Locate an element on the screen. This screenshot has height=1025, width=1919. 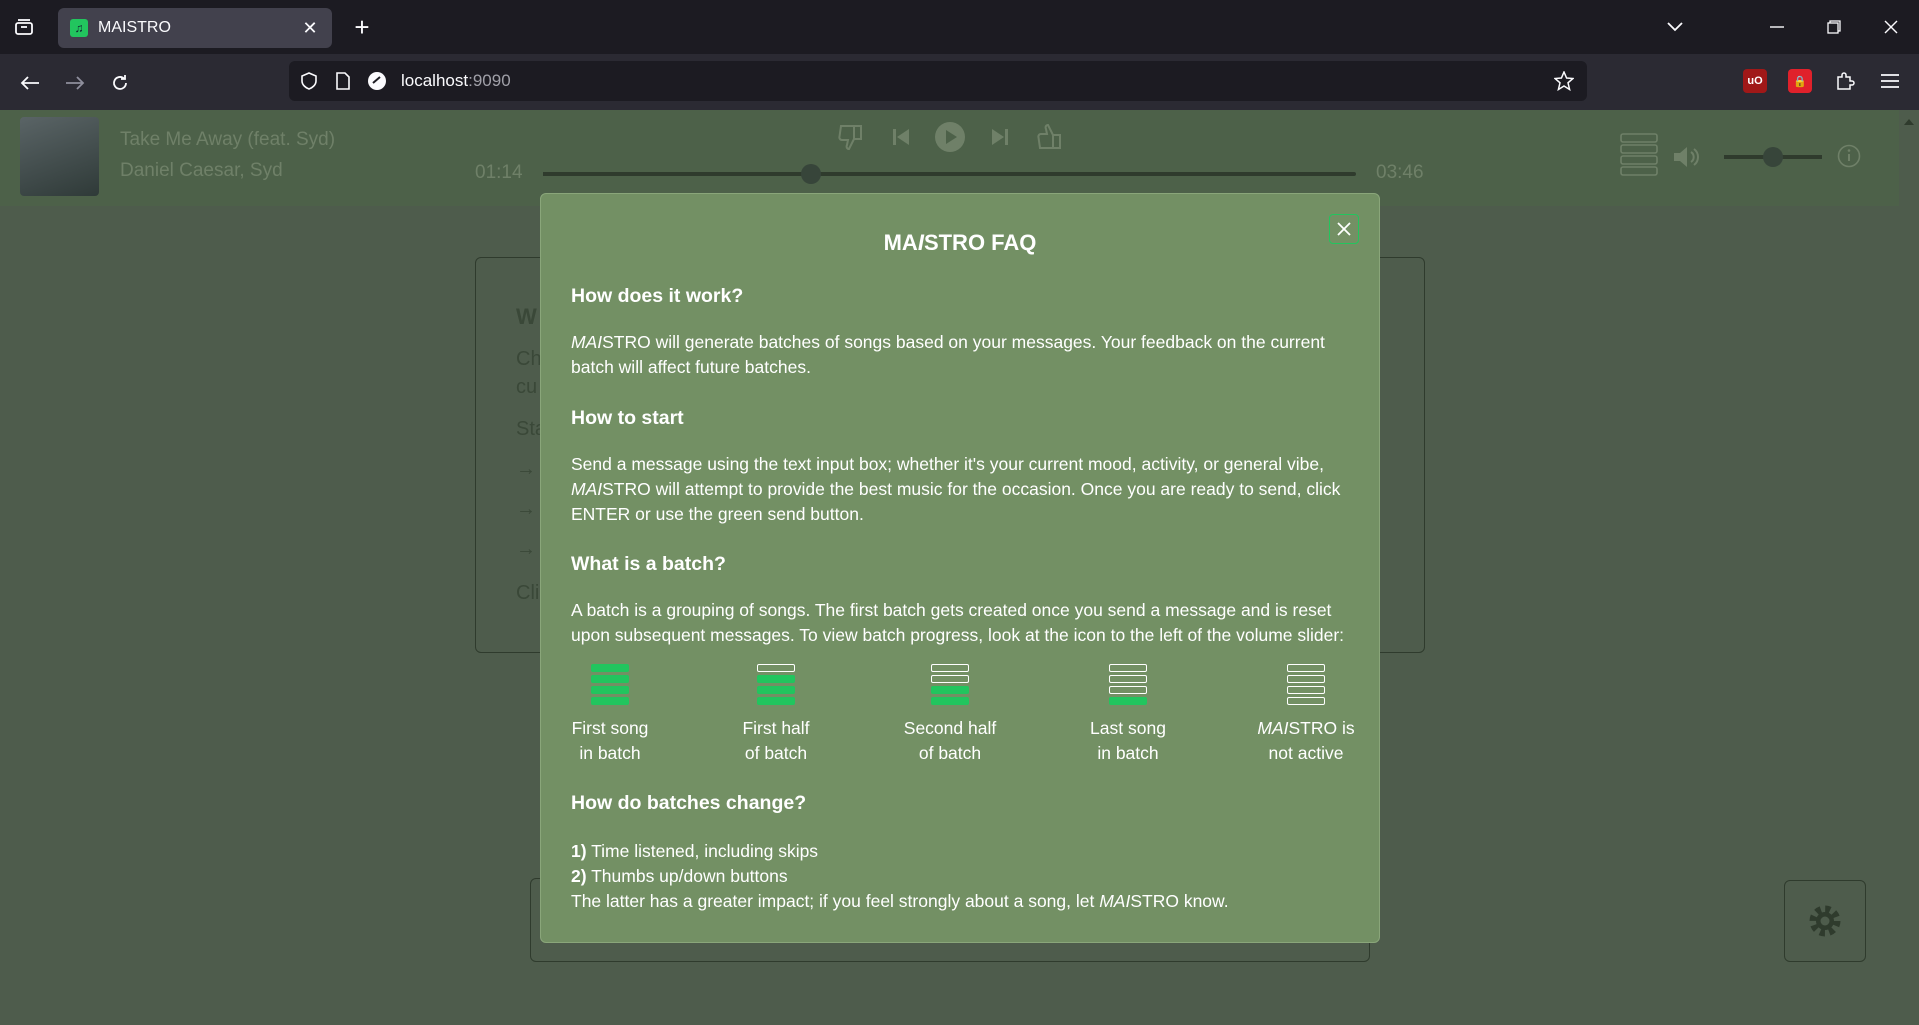
faq-heading: How does it work? is located at coordinates (657, 296).